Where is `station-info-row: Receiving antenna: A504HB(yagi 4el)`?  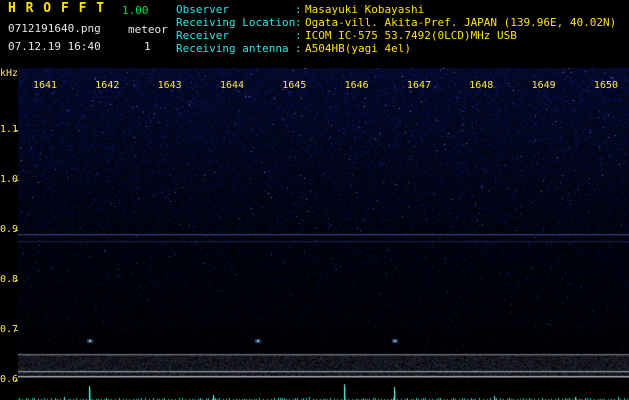
station-info-row: Receiving antenna: A504HB(yagi 4el) is located at coordinates (396, 48).